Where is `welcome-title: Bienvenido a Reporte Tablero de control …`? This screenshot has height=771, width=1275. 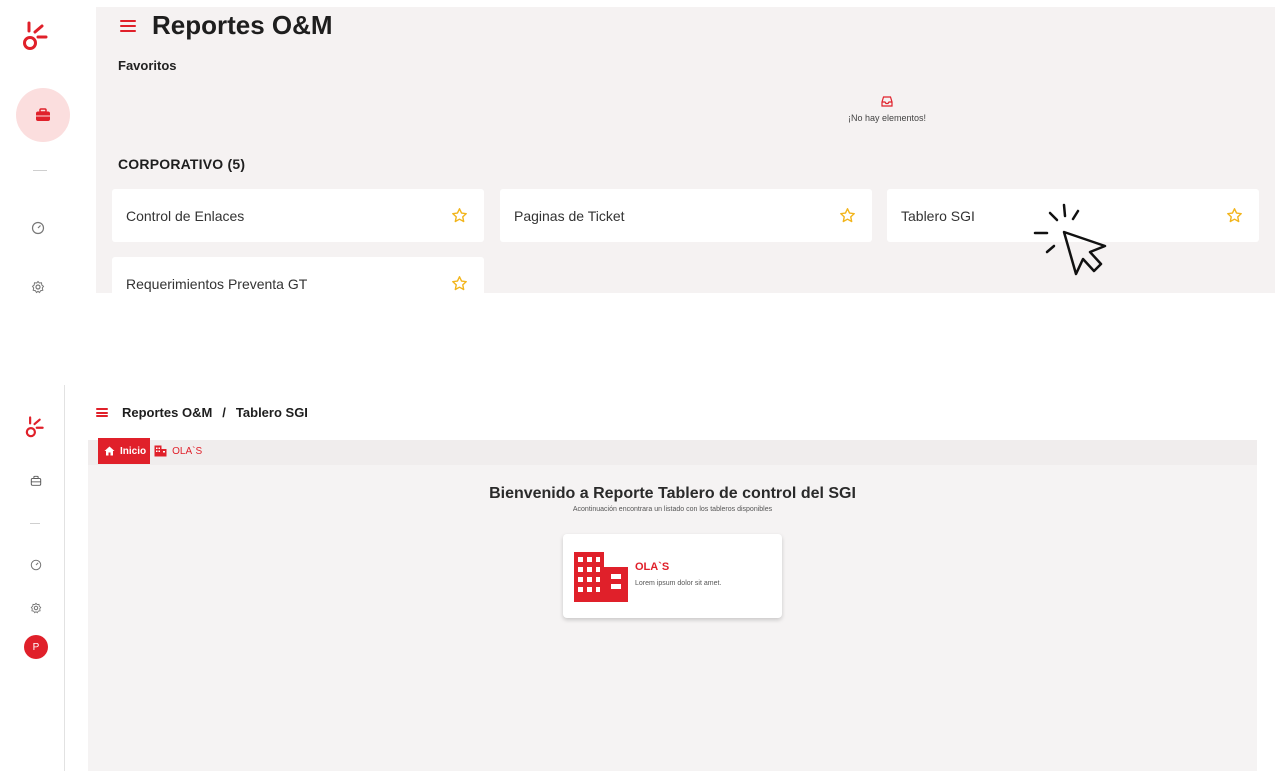 welcome-title: Bienvenido a Reporte Tablero de control … is located at coordinates (672, 493).